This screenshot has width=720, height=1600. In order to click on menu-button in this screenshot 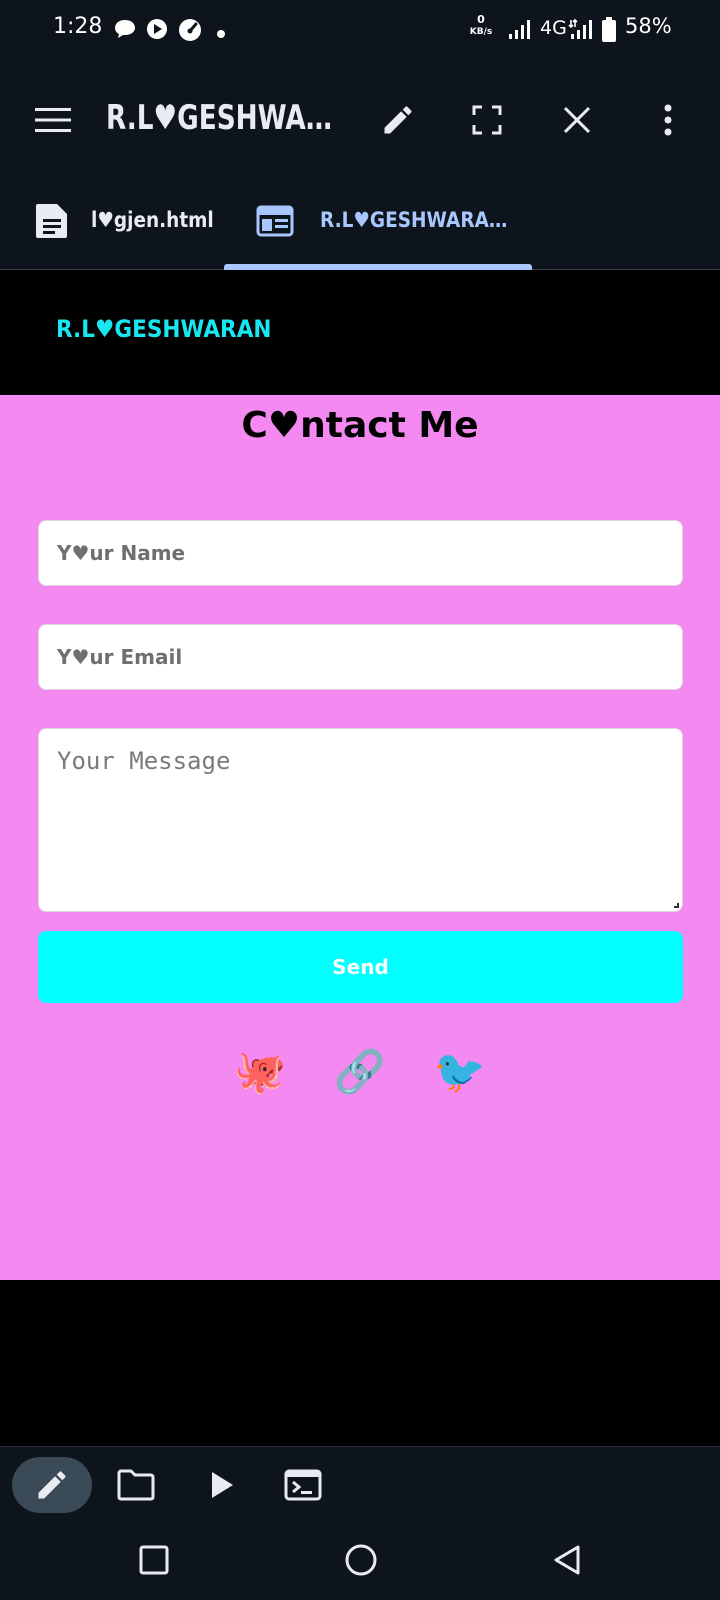, I will do `click(53, 120)`.